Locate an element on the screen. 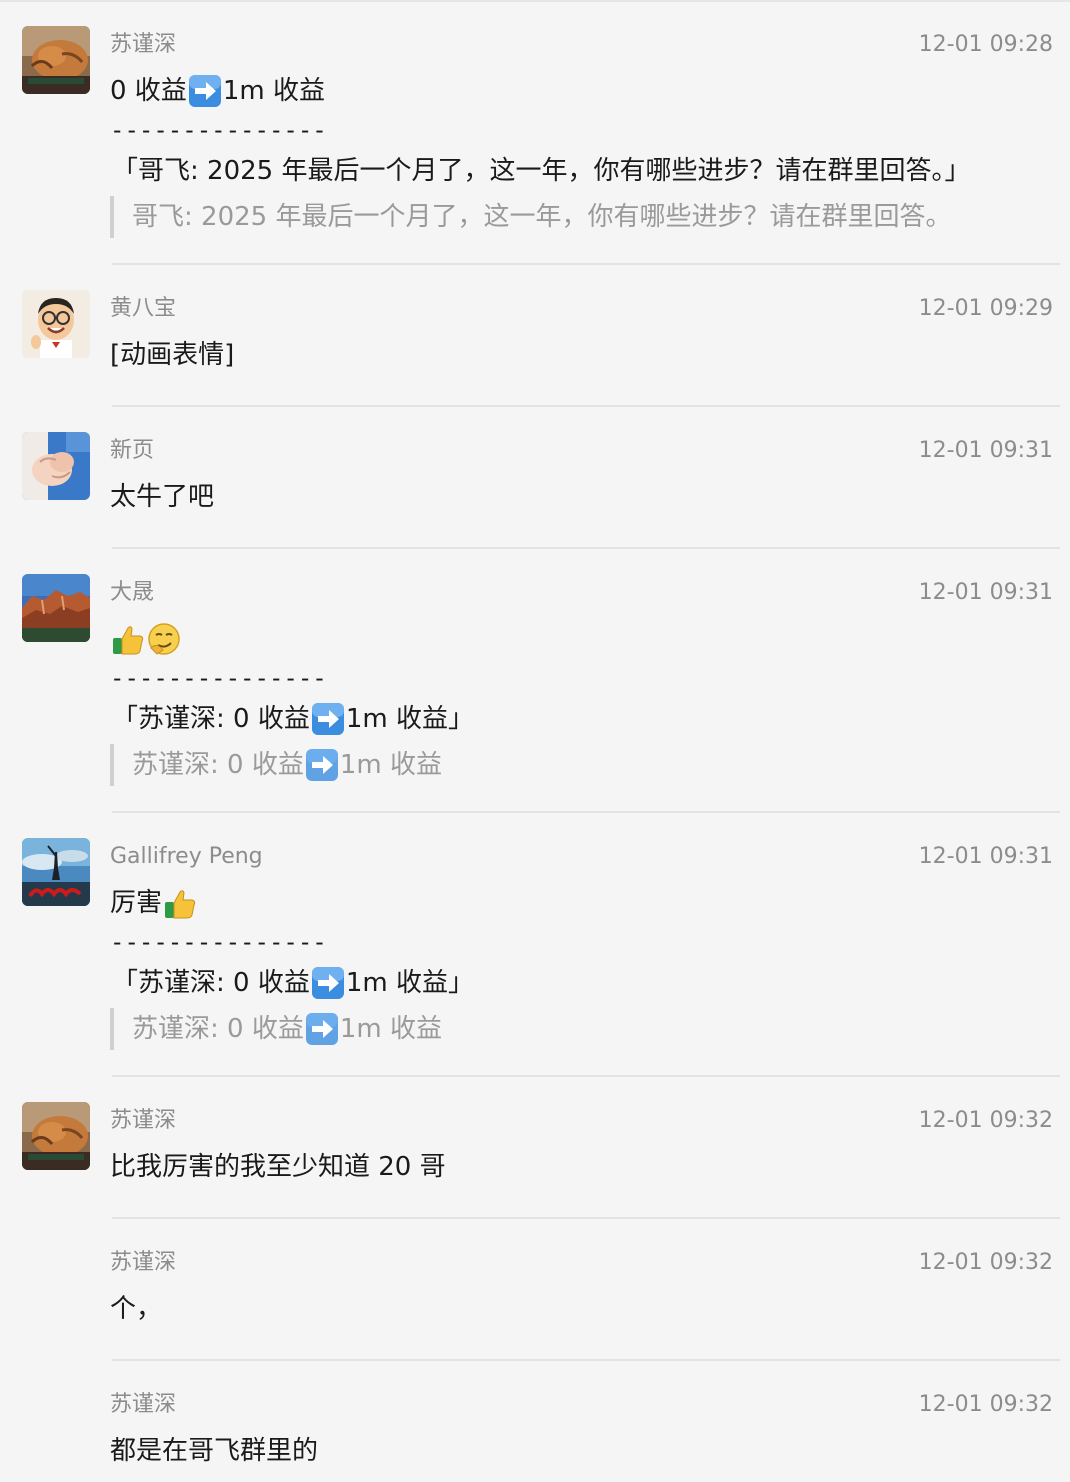  holding-hands-avatar is located at coordinates (56, 466).